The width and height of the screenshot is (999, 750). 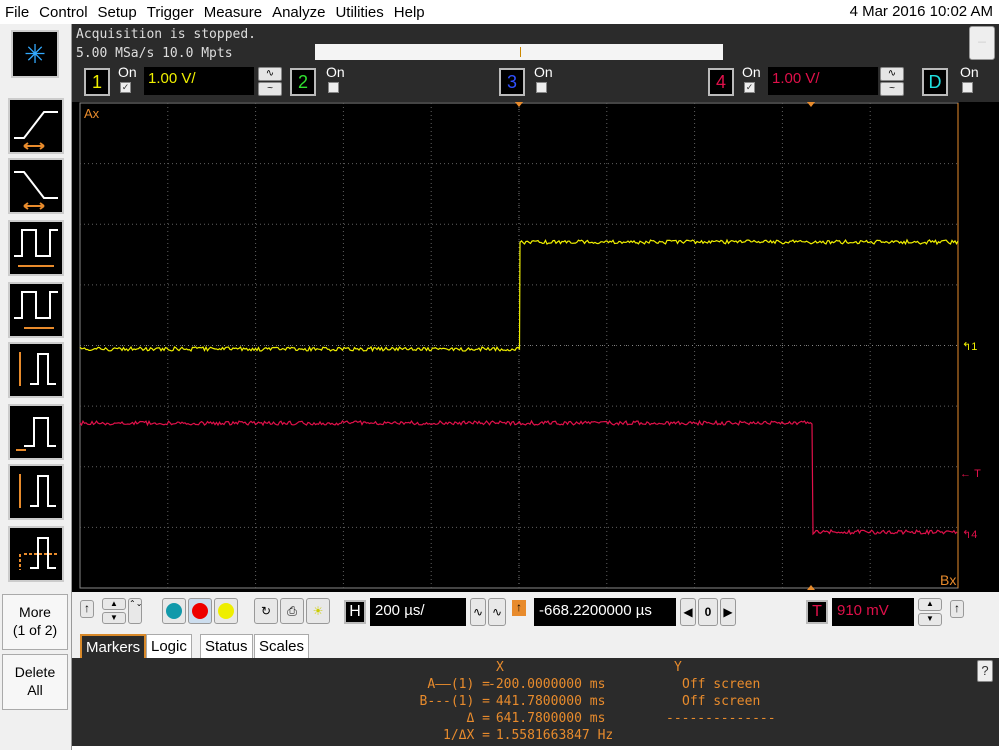 What do you see at coordinates (298, 12) in the screenshot?
I see `menu-analyze: Analyze` at bounding box center [298, 12].